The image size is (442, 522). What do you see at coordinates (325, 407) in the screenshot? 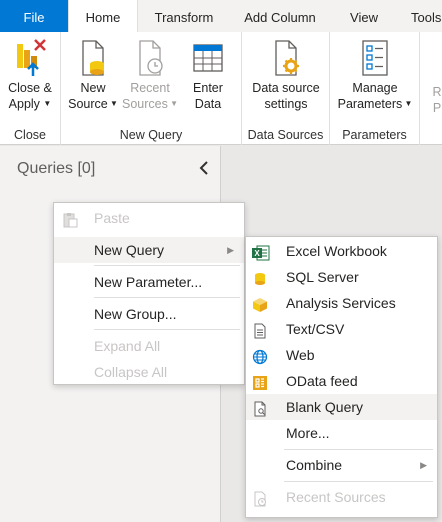
I see `submenu-item-blank-label: Blank Query` at bounding box center [325, 407].